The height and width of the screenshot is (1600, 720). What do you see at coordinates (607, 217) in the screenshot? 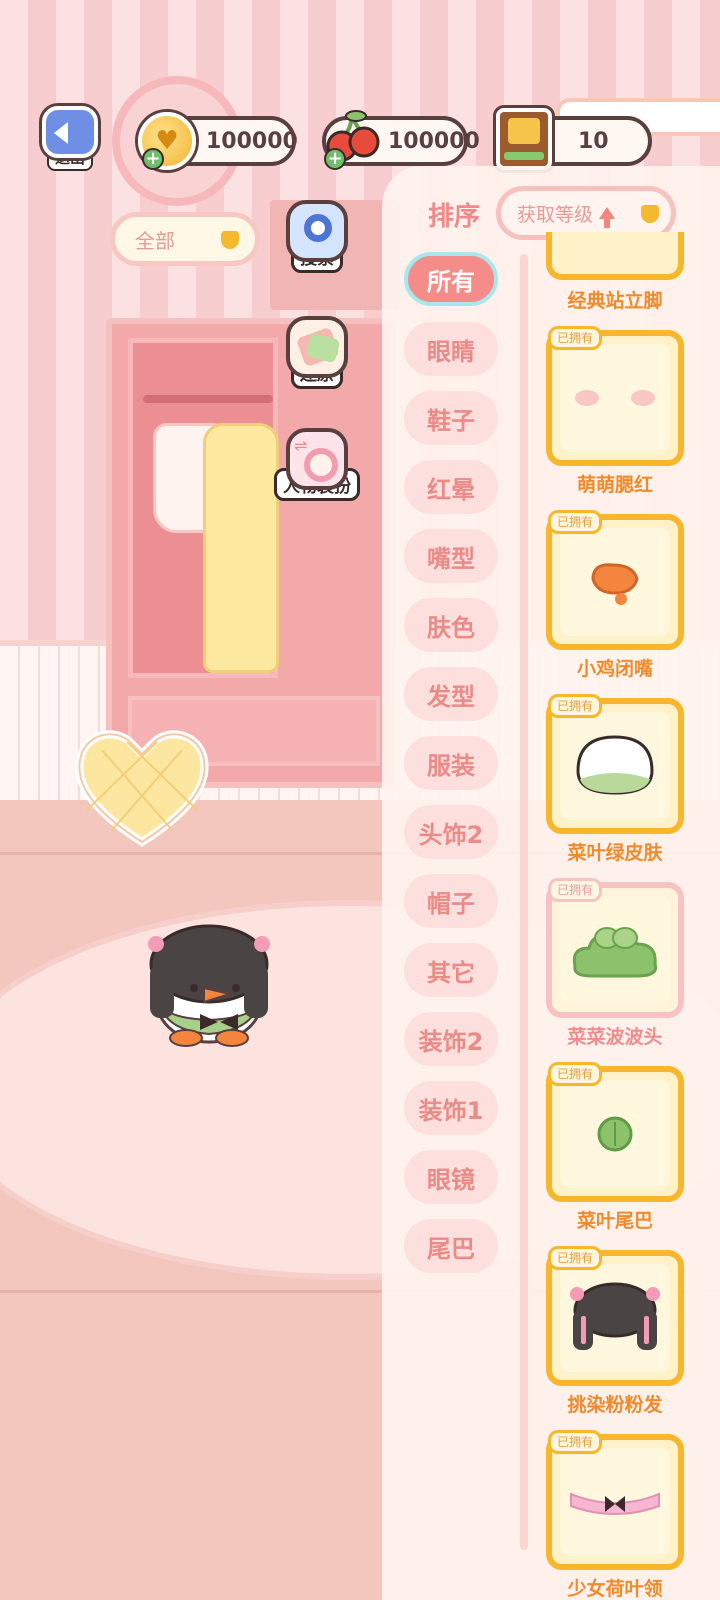
I see `sort-ascending-icon` at bounding box center [607, 217].